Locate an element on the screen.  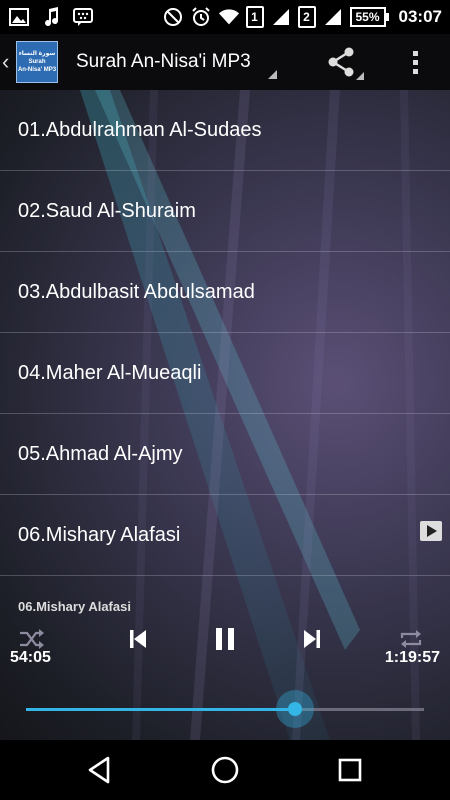
image-icon is located at coordinates (19, 17).